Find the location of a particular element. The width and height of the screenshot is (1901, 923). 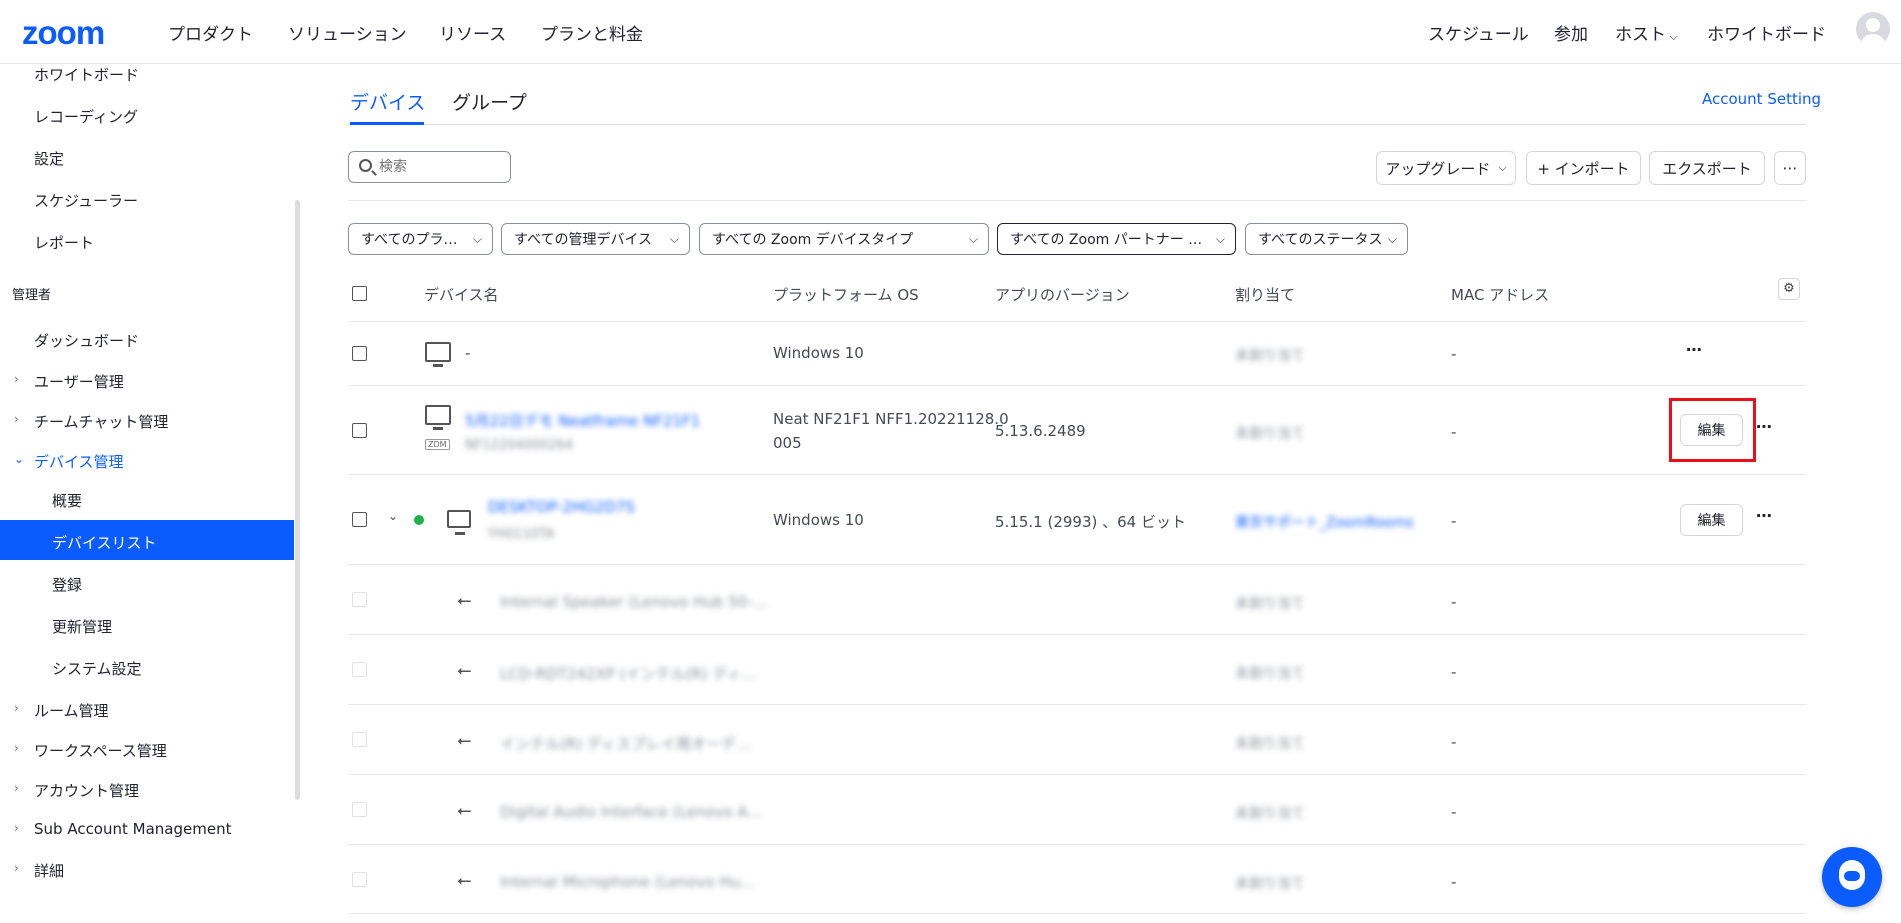

device-serial: NF12204000264 is located at coordinates (519, 445).